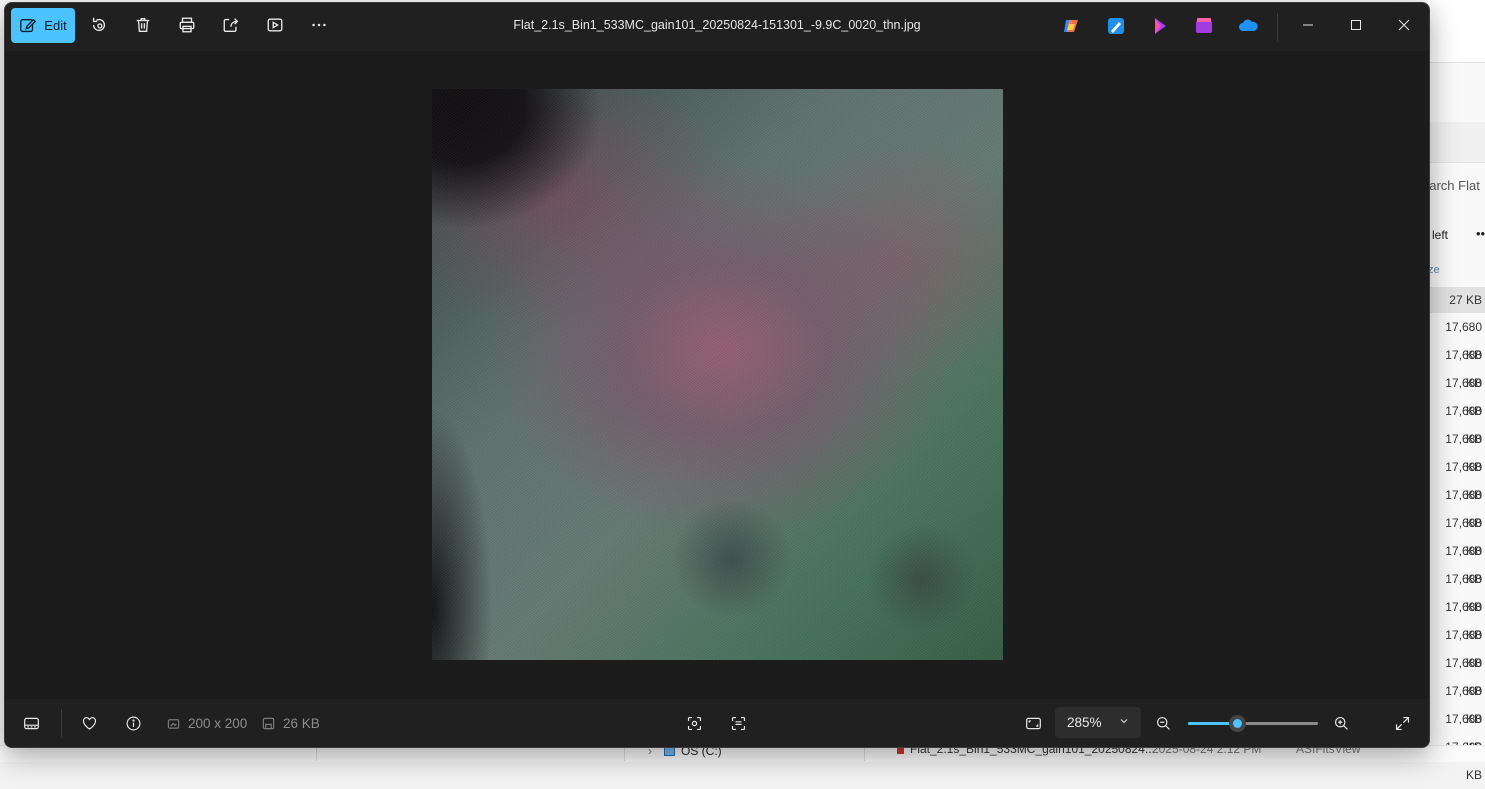 This screenshot has height=789, width=1485. Describe the element at coordinates (1451, 185) in the screenshot. I see `explorer-search-box: earch Flat` at that location.